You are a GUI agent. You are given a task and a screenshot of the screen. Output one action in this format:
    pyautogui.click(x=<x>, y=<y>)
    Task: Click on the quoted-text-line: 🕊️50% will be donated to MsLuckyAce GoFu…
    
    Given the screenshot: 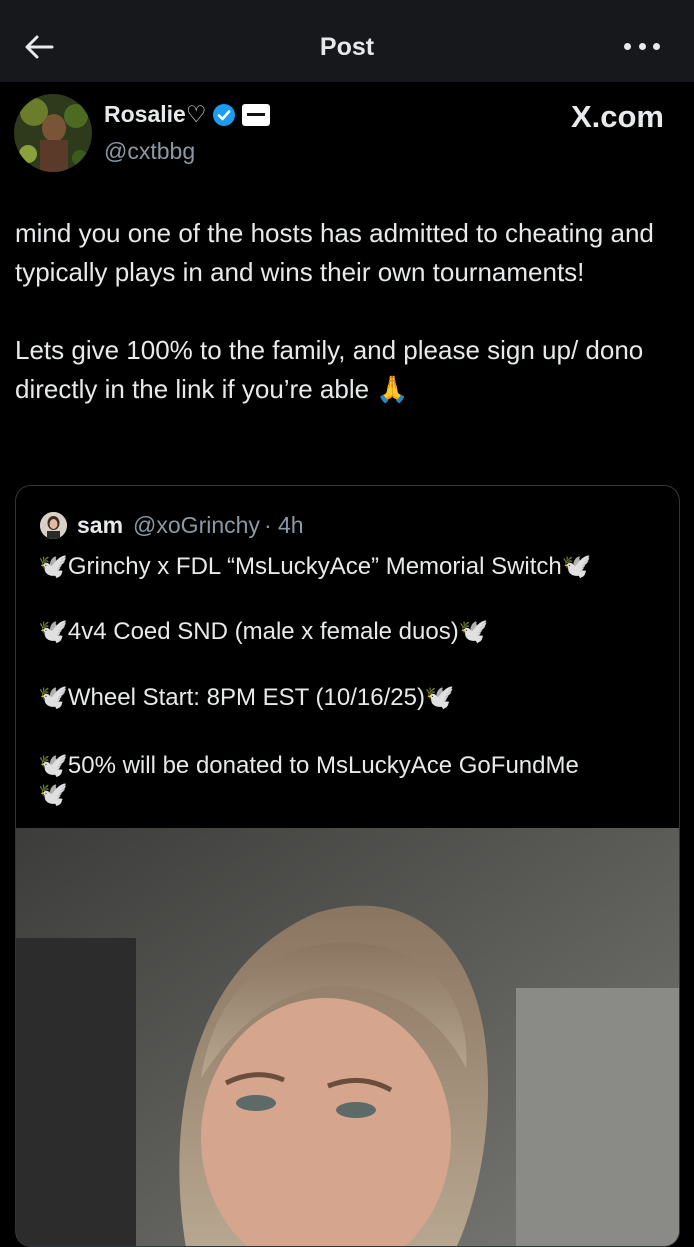 What is the action you would take?
    pyautogui.click(x=308, y=765)
    